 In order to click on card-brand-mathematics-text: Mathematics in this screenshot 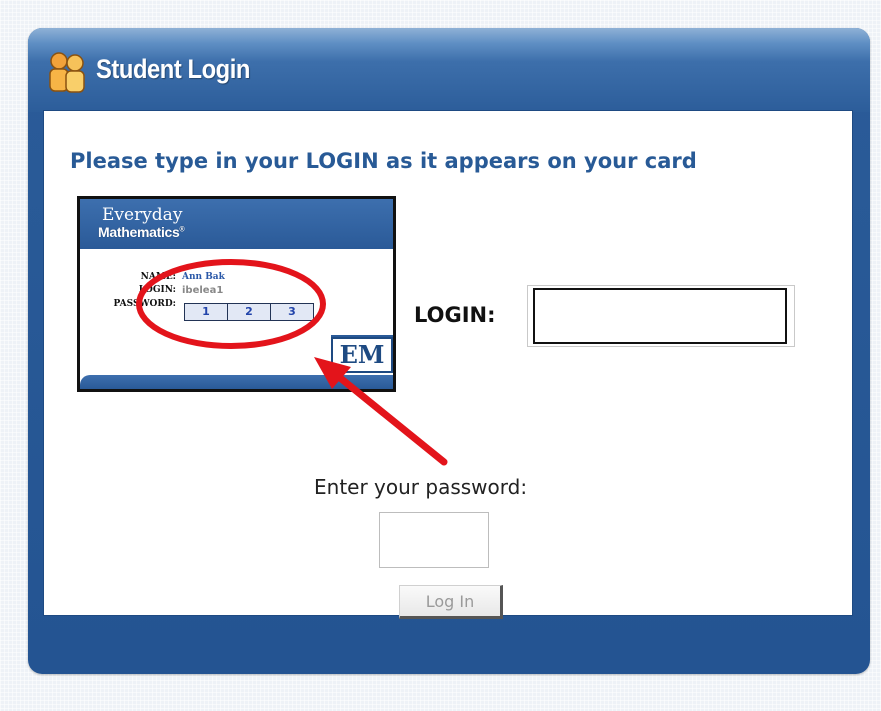, I will do `click(139, 232)`.